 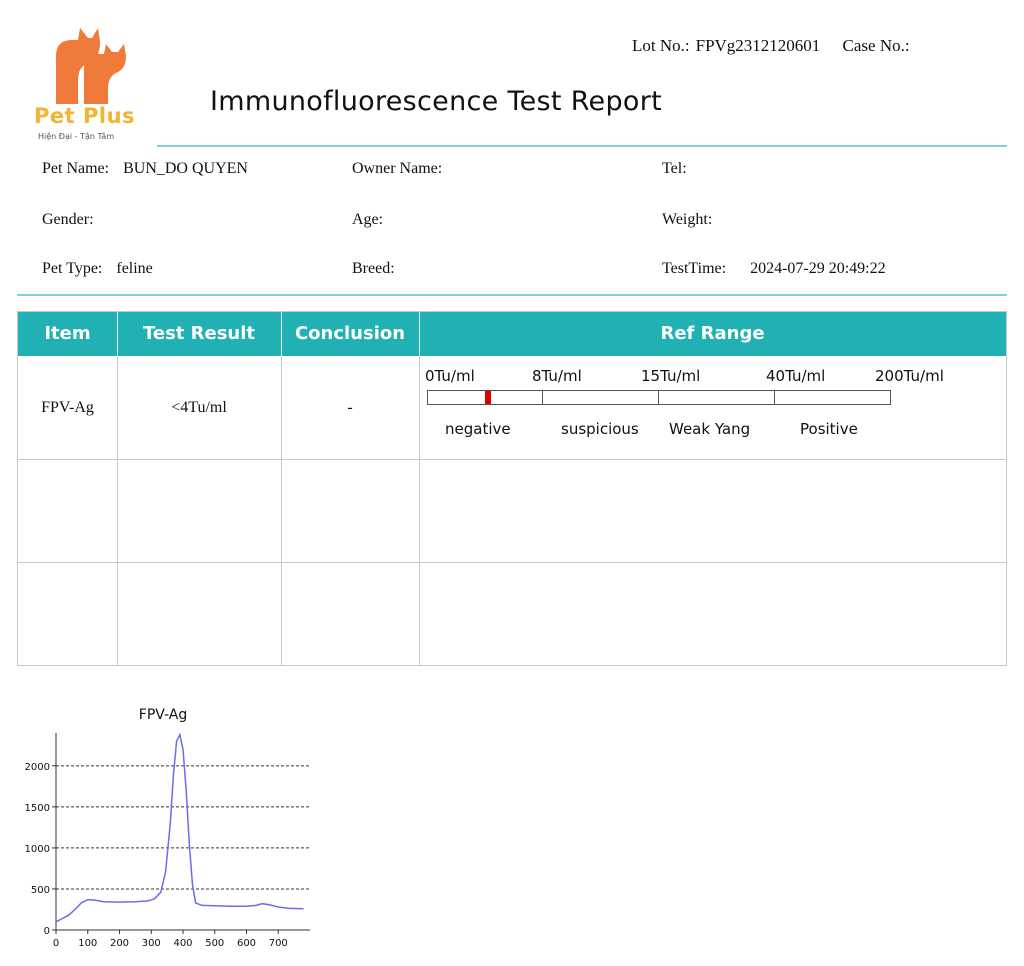 I want to click on header-test-result: Test Result, so click(x=199, y=333).